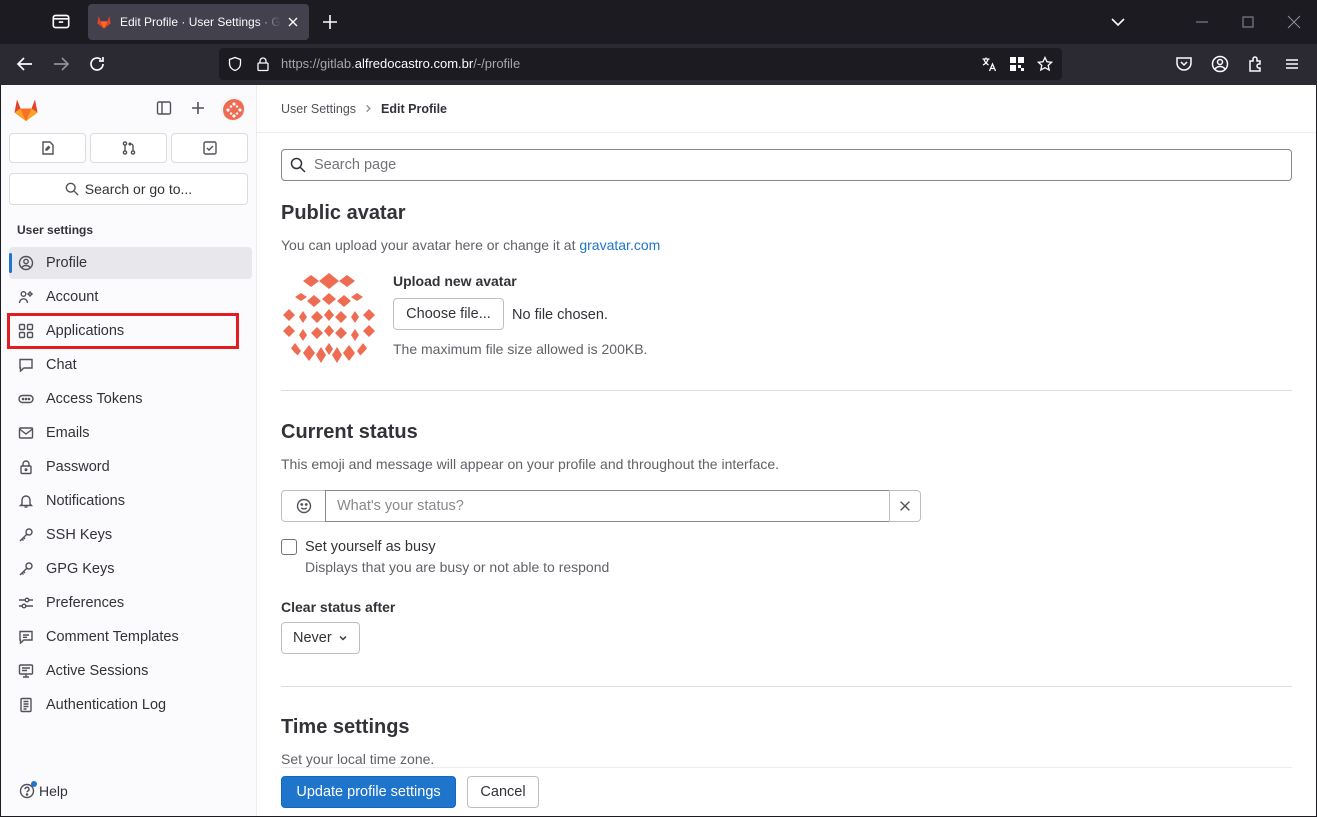 The height and width of the screenshot is (817, 1317). What do you see at coordinates (1017, 64) in the screenshot?
I see `qr-code-icon` at bounding box center [1017, 64].